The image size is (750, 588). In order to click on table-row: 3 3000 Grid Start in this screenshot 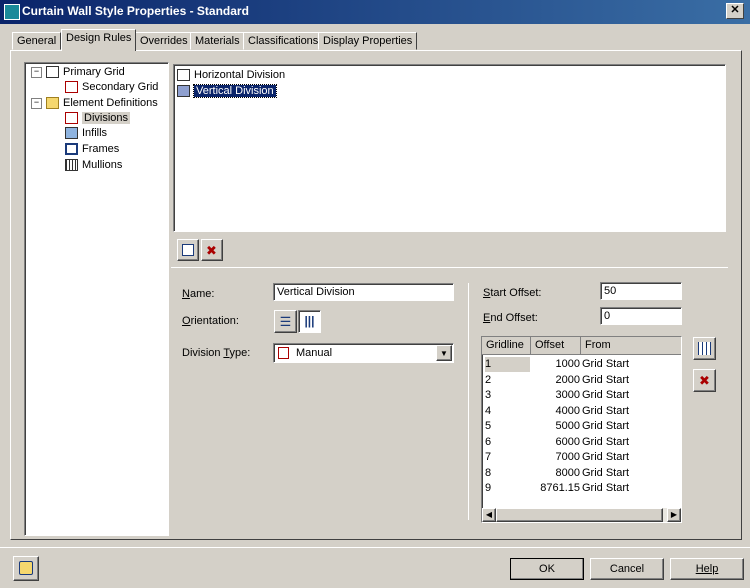, I will do `click(580, 396)`.